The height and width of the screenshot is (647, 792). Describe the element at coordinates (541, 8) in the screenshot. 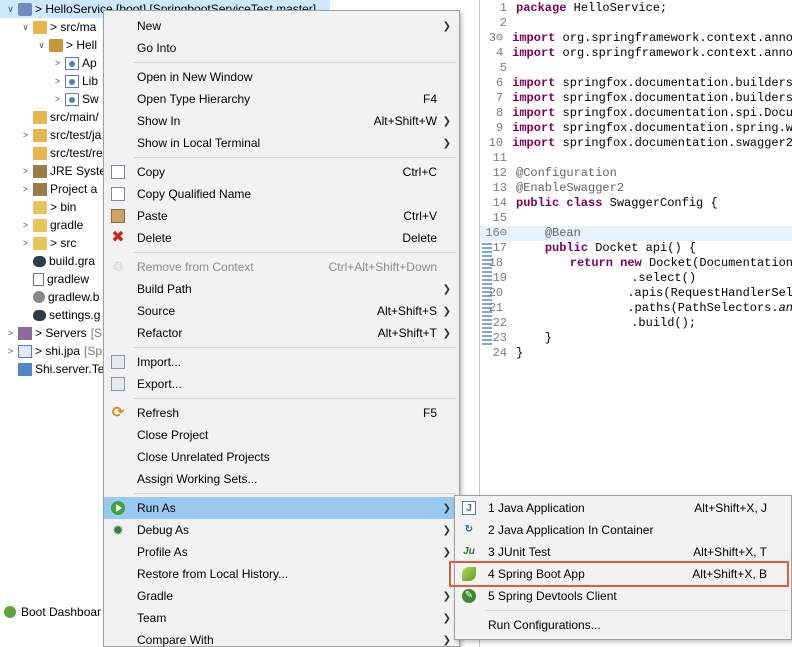

I see `code-token: package` at that location.